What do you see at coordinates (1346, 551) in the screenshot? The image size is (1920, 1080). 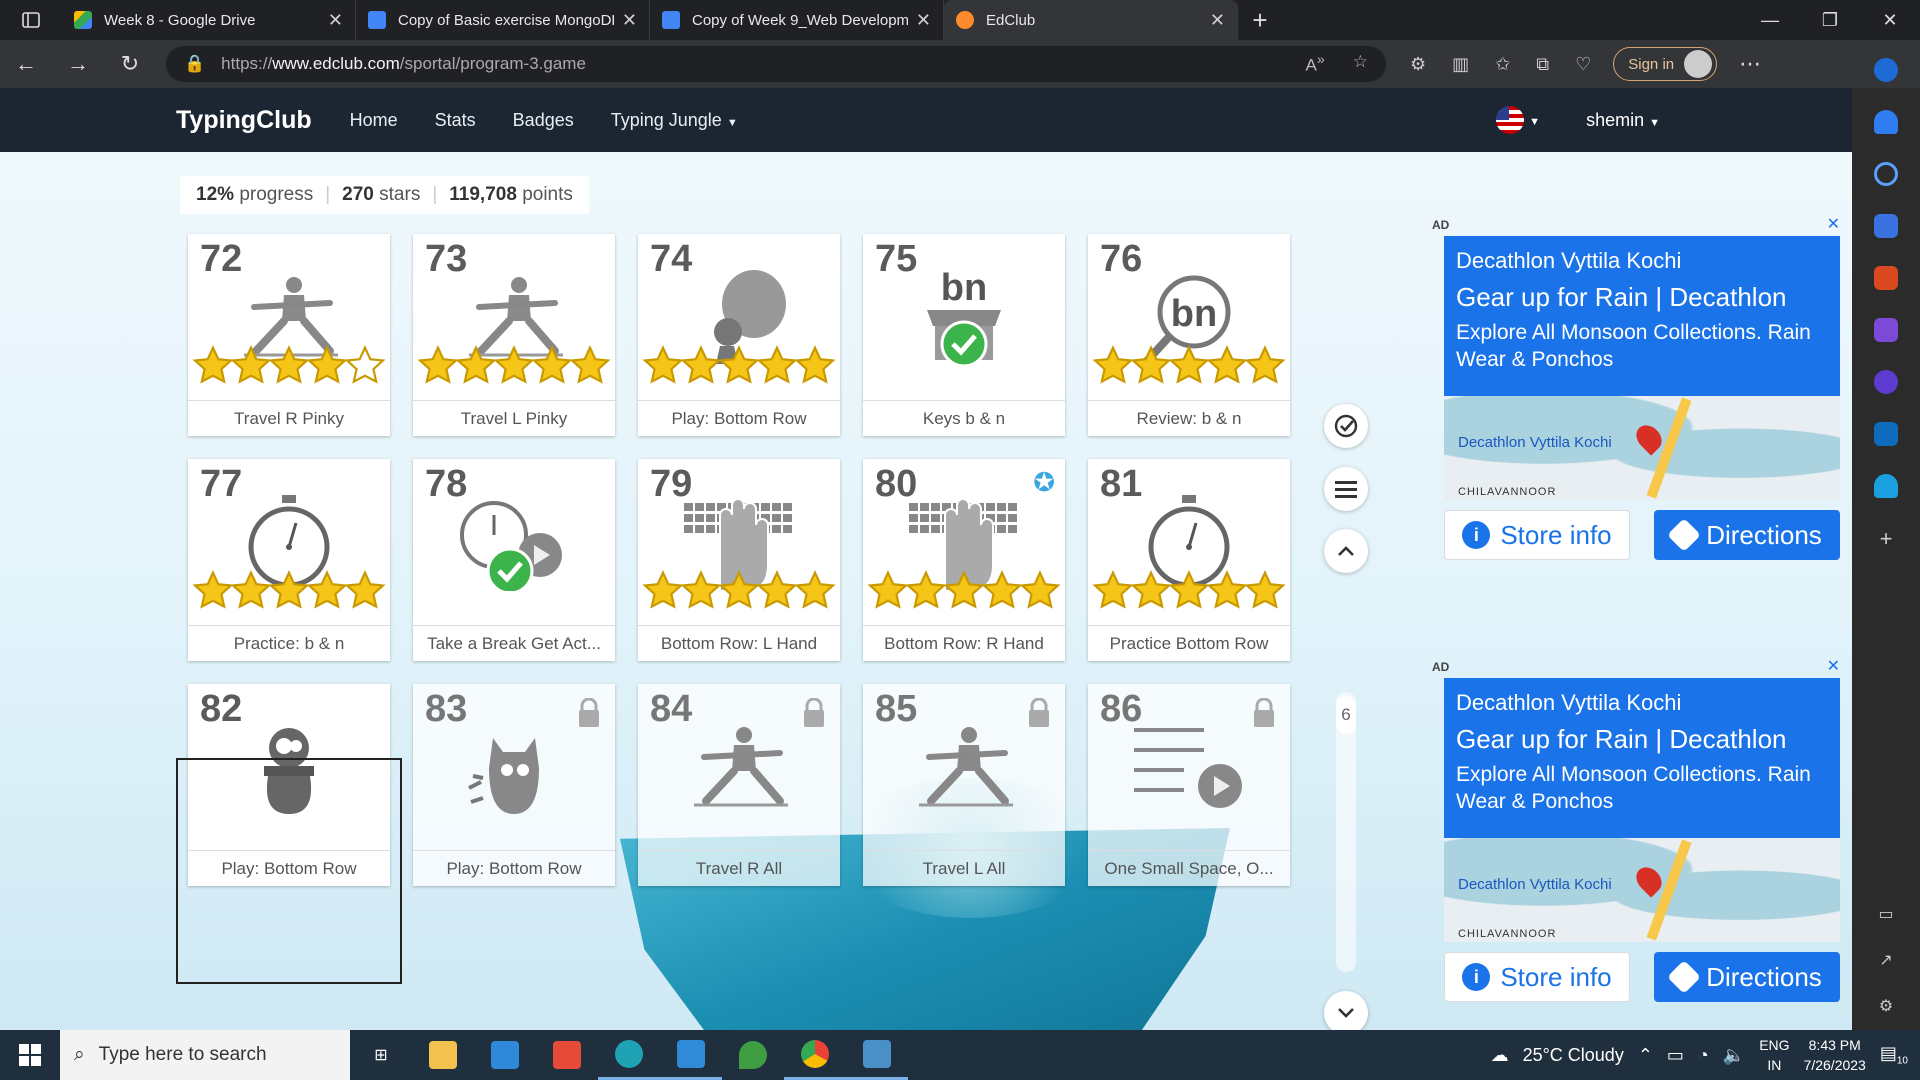 I see `scroll-up-icon` at bounding box center [1346, 551].